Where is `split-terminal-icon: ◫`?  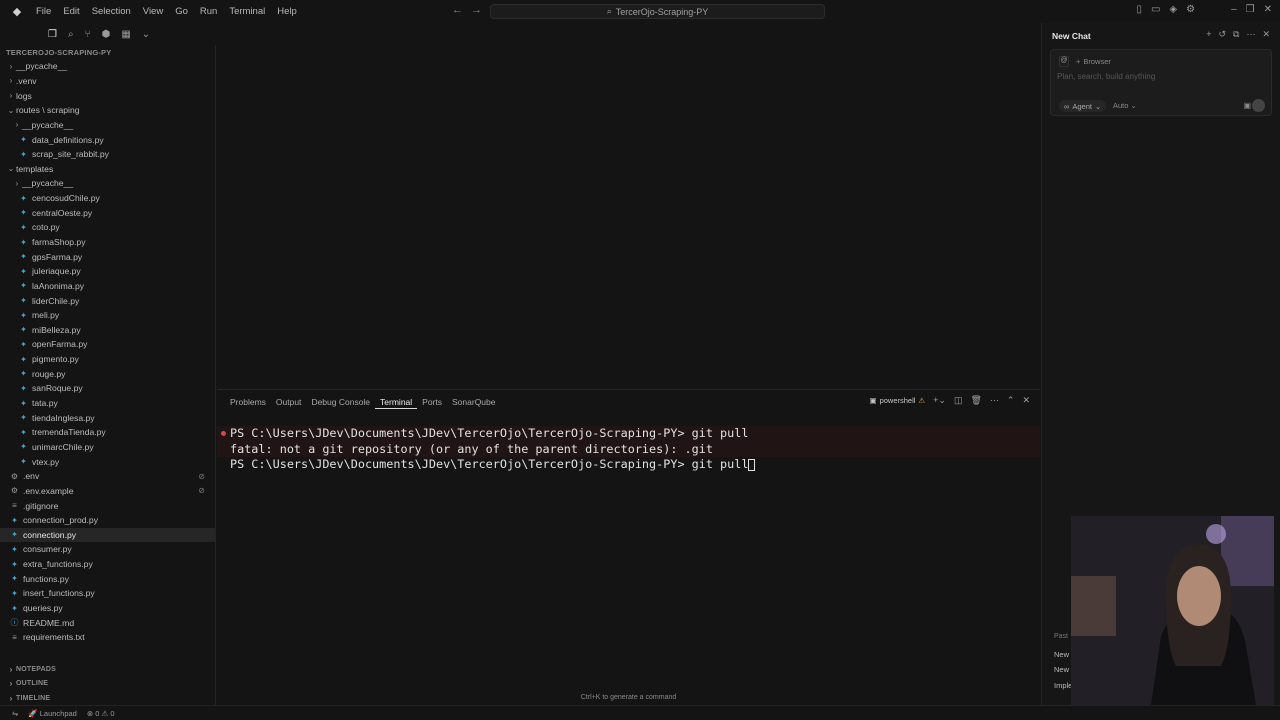 split-terminal-icon: ◫ is located at coordinates (958, 400).